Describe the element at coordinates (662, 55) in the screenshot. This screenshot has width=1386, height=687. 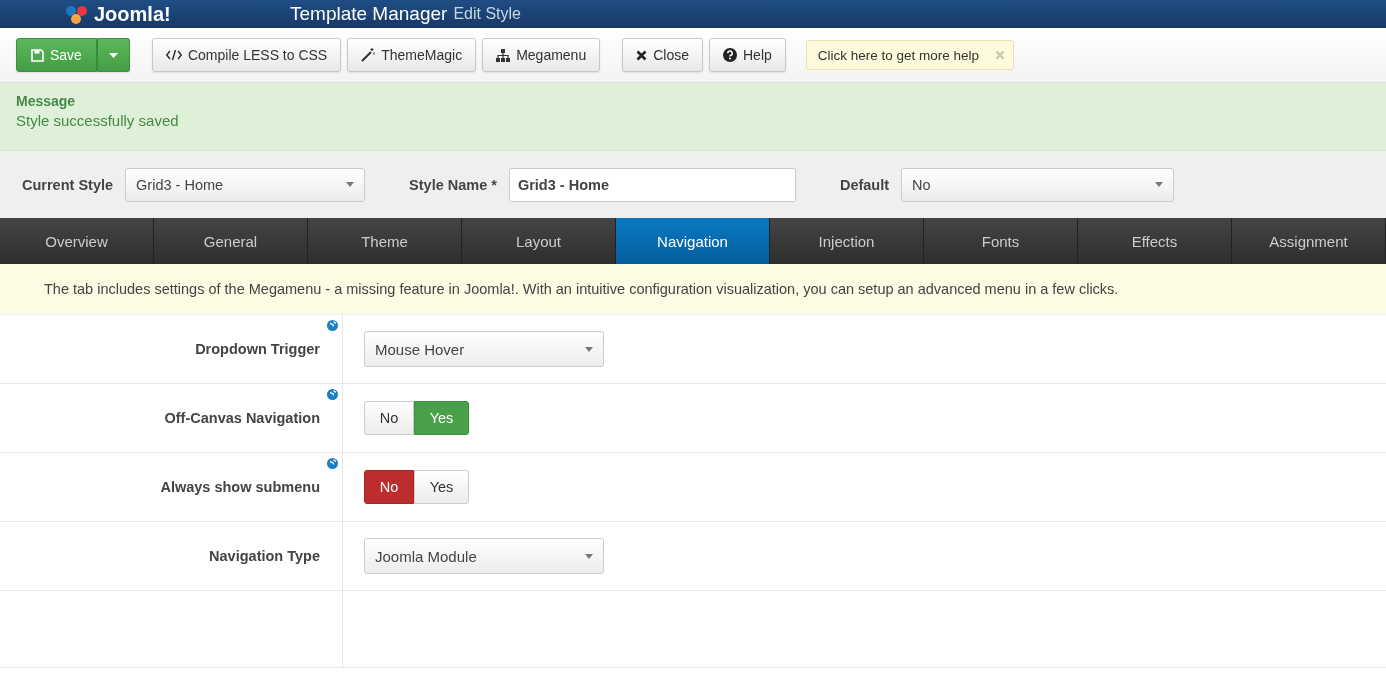
I see `close-button: Close` at that location.